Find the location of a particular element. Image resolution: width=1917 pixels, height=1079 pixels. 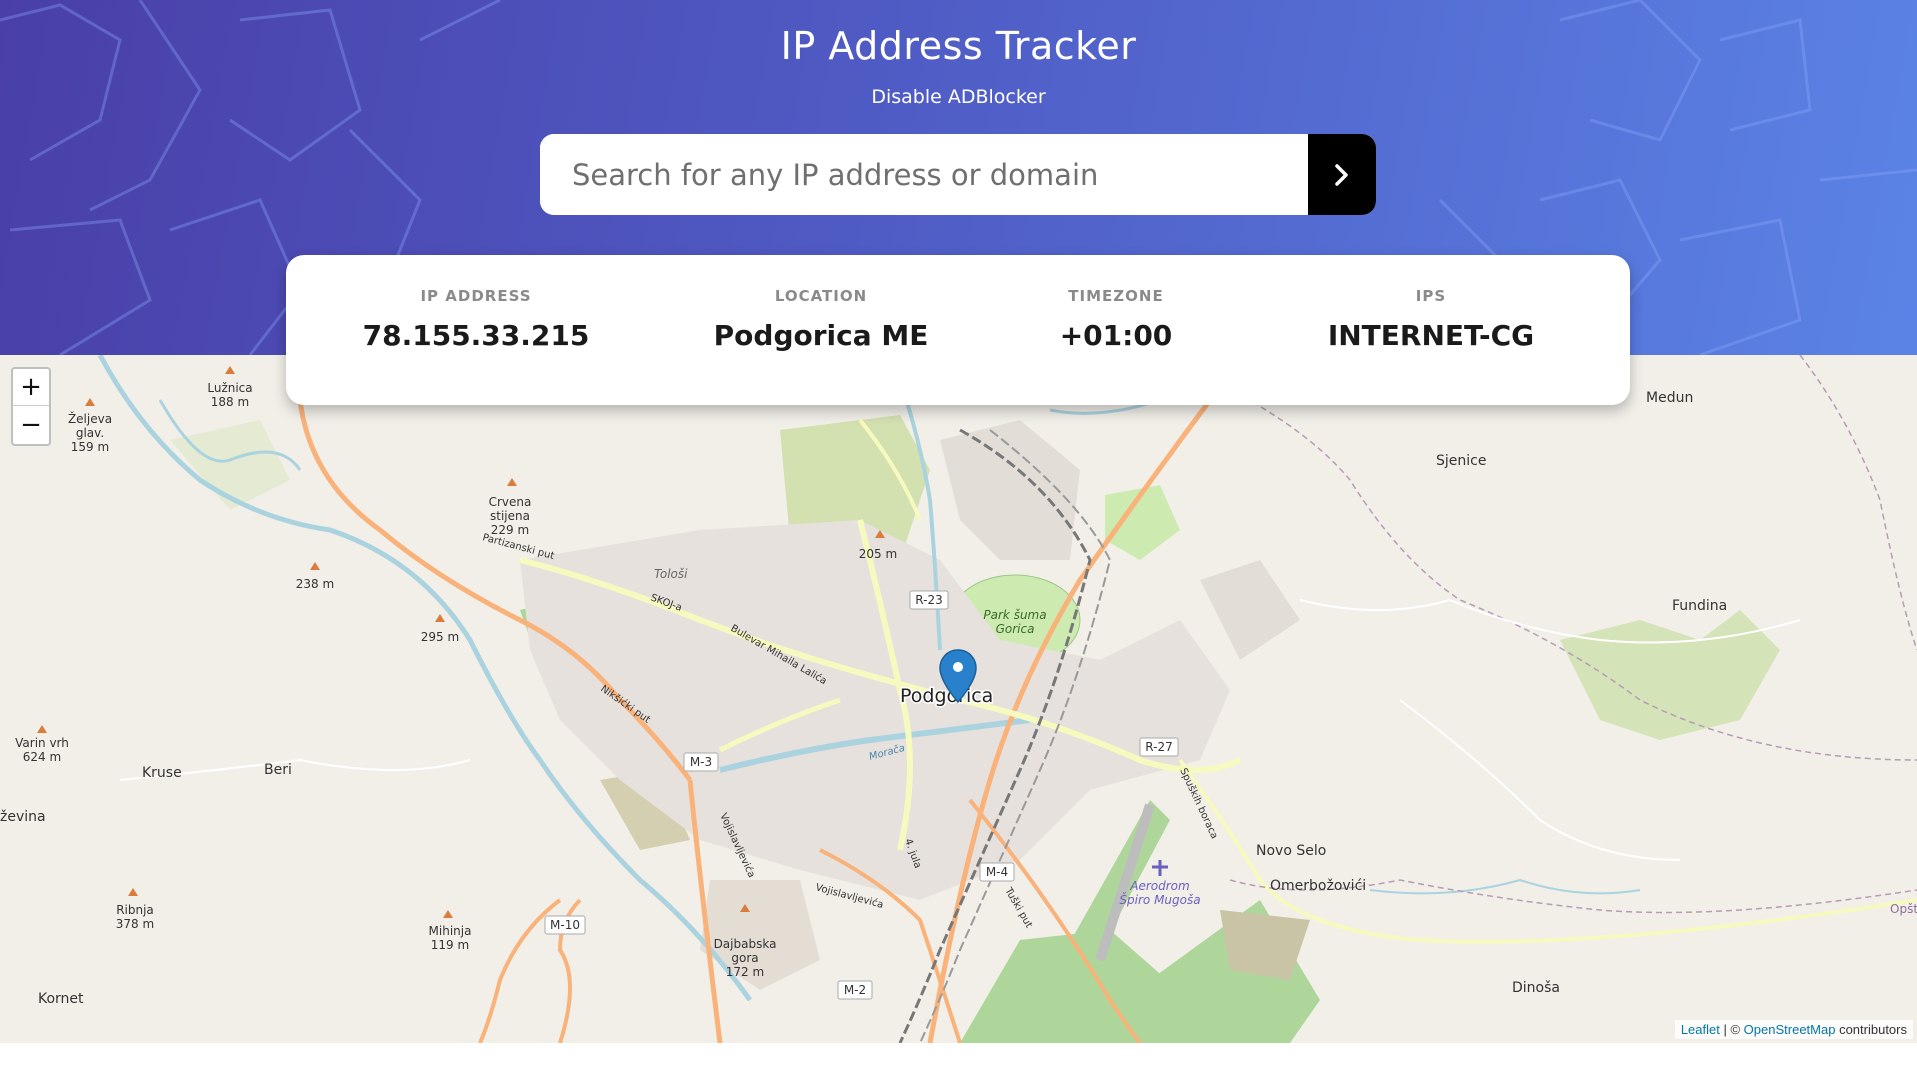

svg-text: 159 m is located at coordinates (90, 447).